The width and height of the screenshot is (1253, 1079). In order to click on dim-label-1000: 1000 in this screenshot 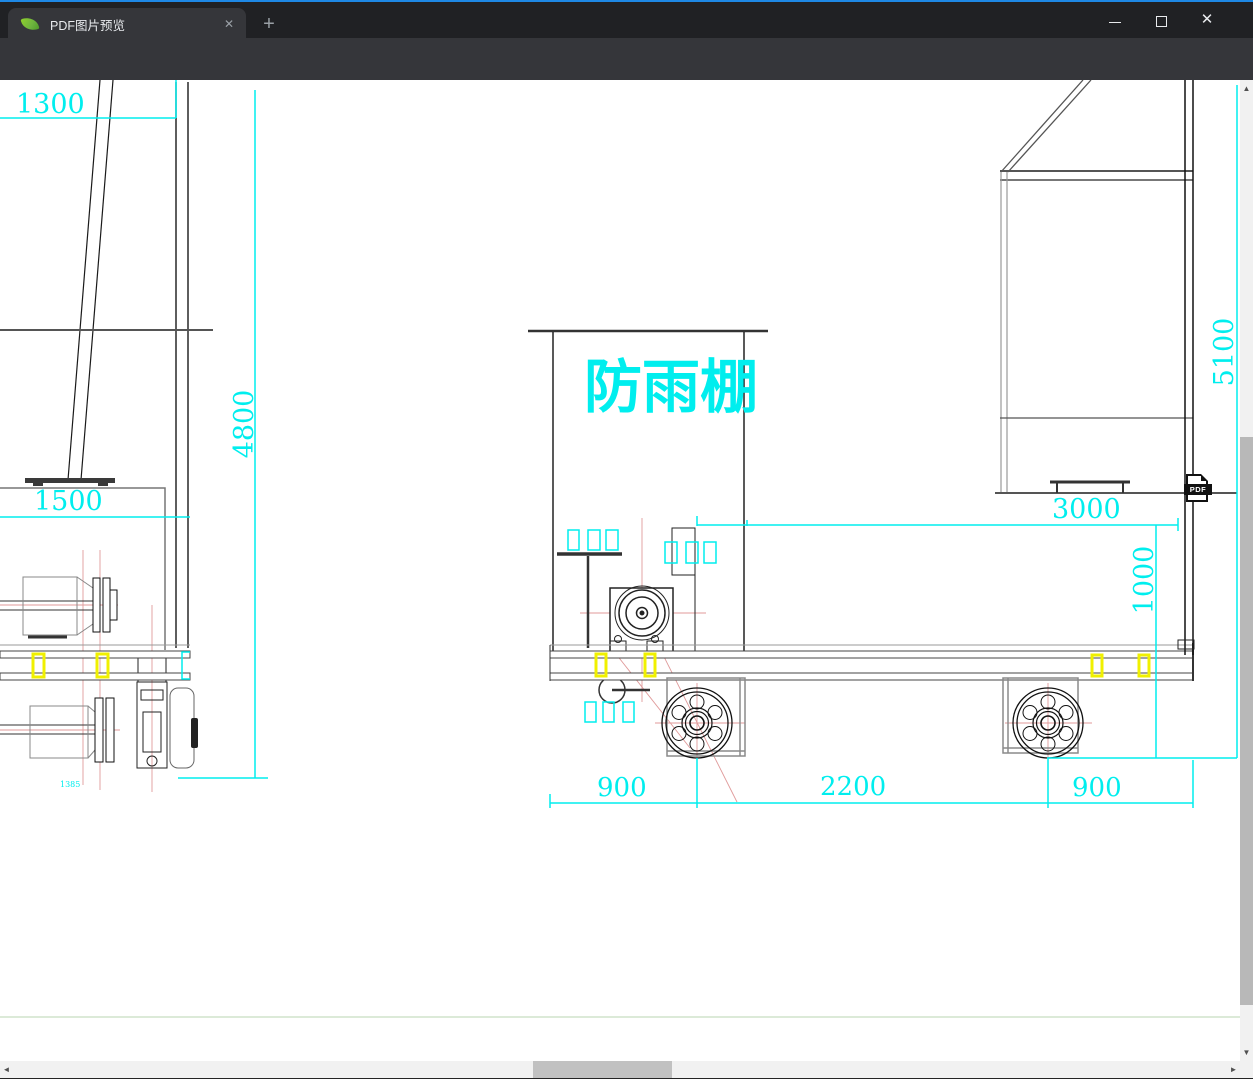, I will do `click(1144, 580)`.